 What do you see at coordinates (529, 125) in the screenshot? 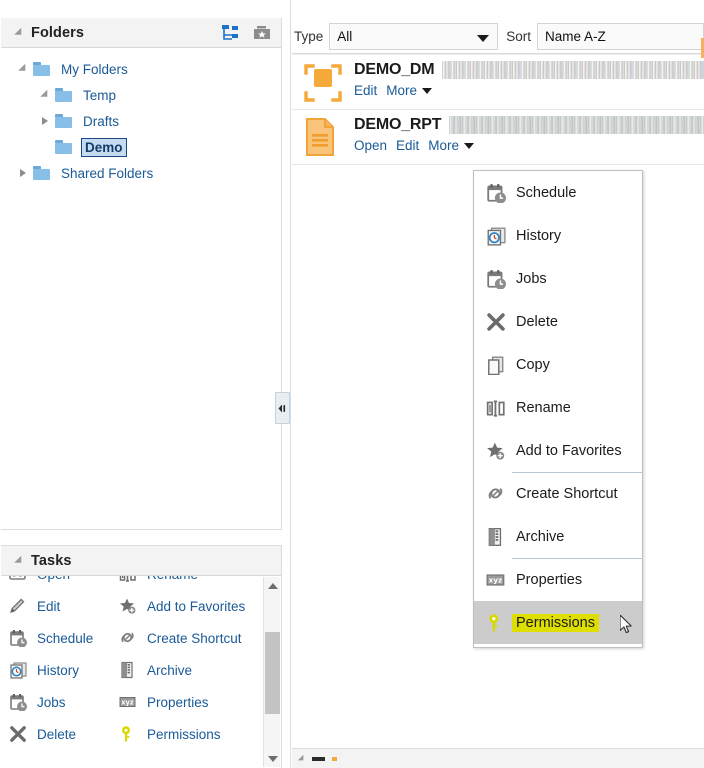
I see `list-item-title-line: DEMO_RPT` at bounding box center [529, 125].